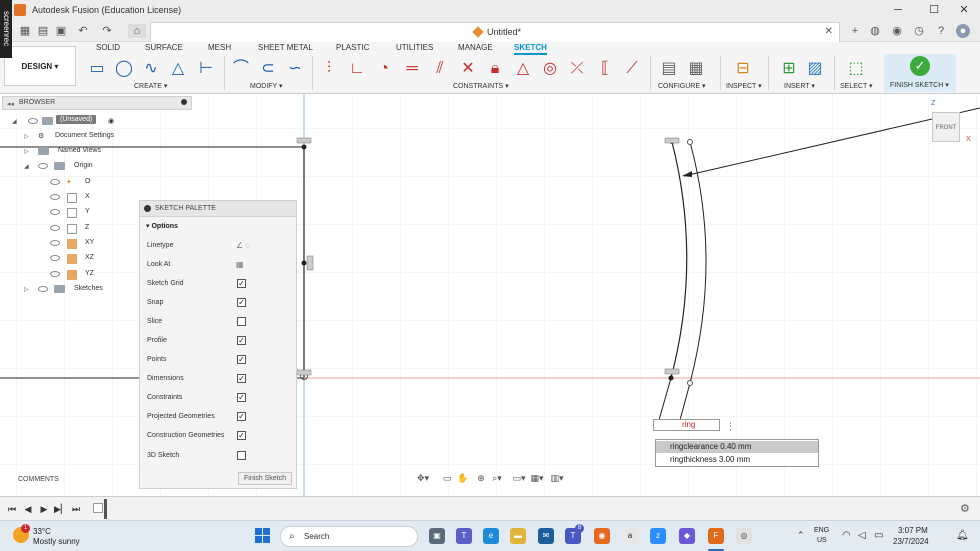 This screenshot has width=980, height=551. Describe the element at coordinates (56, 541) in the screenshot. I see `weather-description: Mostly sunny` at that location.